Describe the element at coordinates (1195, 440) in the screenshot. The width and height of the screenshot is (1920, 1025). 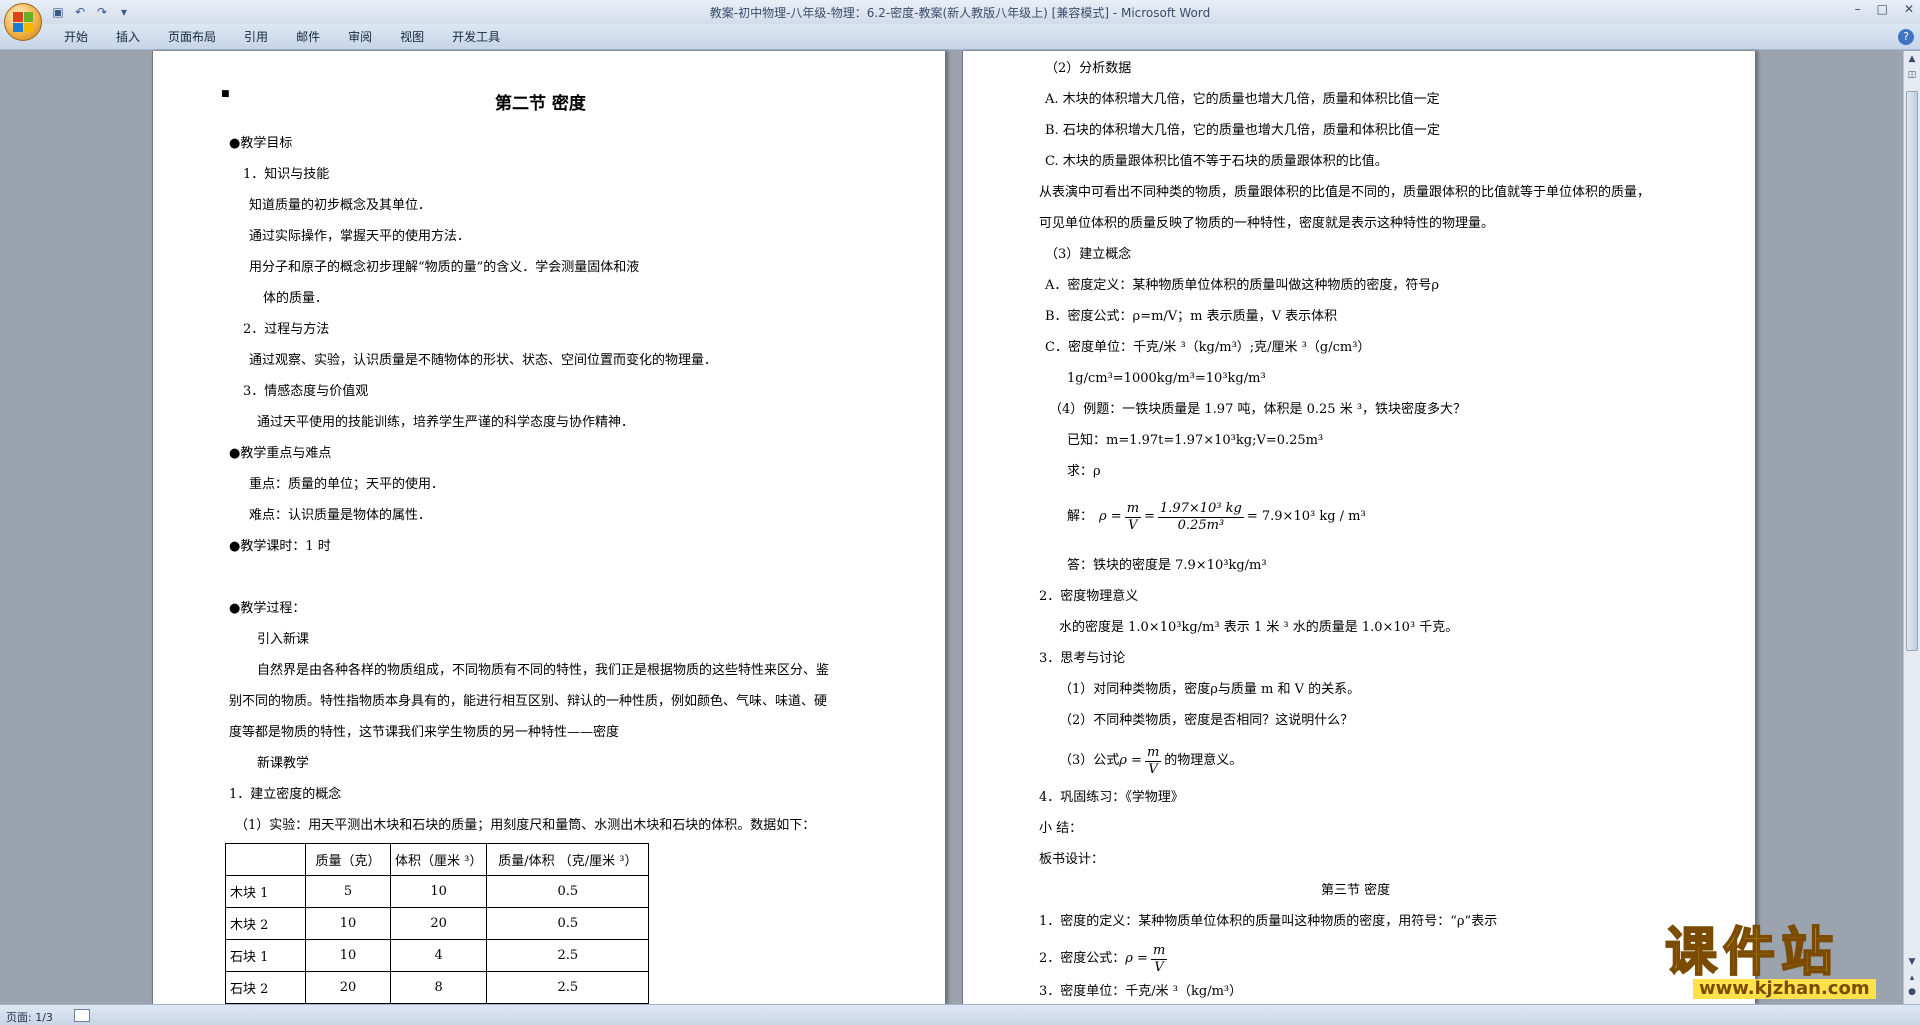
I see `text-line: 已知：m=1.97t=1.97×10³kg;V=0.25m³` at that location.